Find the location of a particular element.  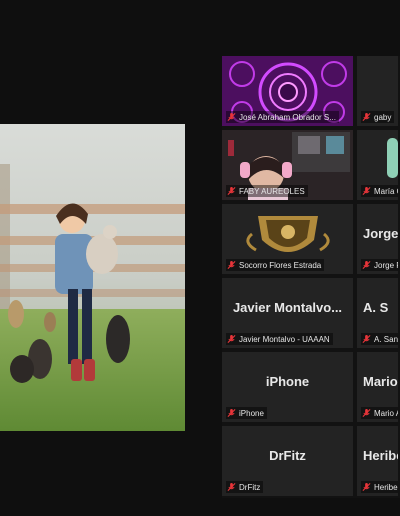

participant-name: gaby is located at coordinates (383, 117).